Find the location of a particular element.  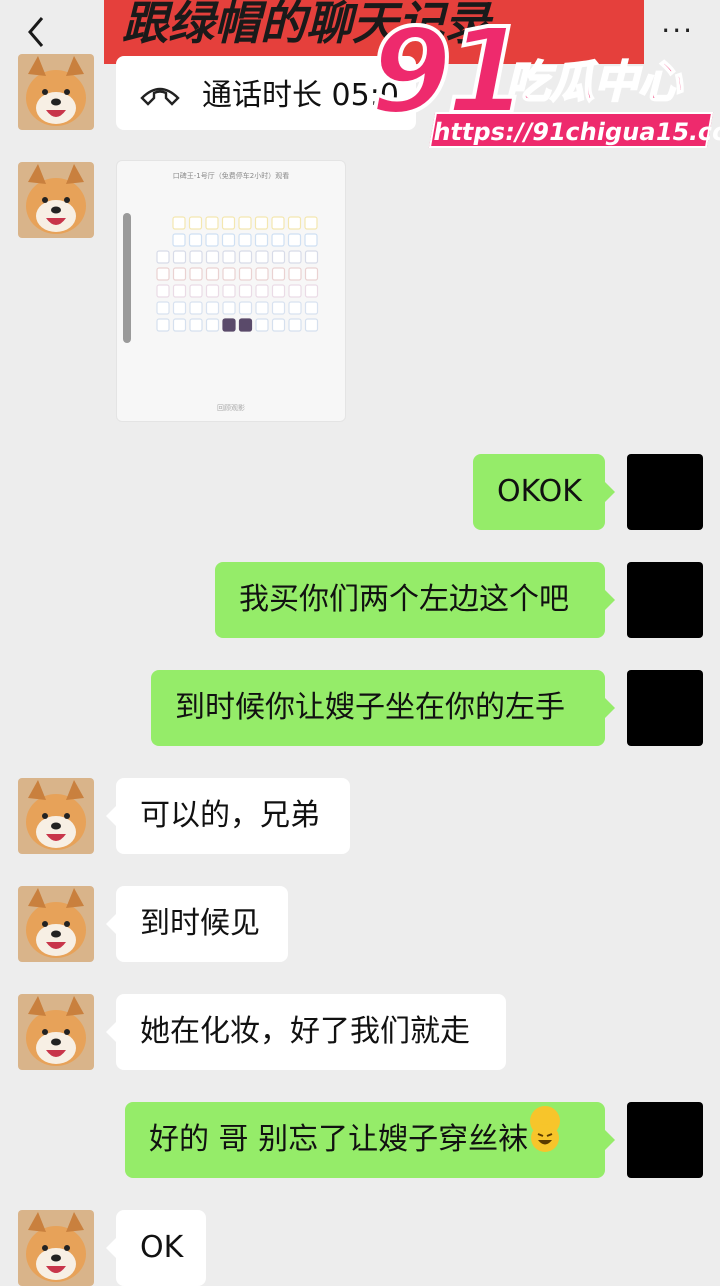

message-bubble: 好的 哥 别忘了让嫂子穿丝袜 is located at coordinates (370, 1140).